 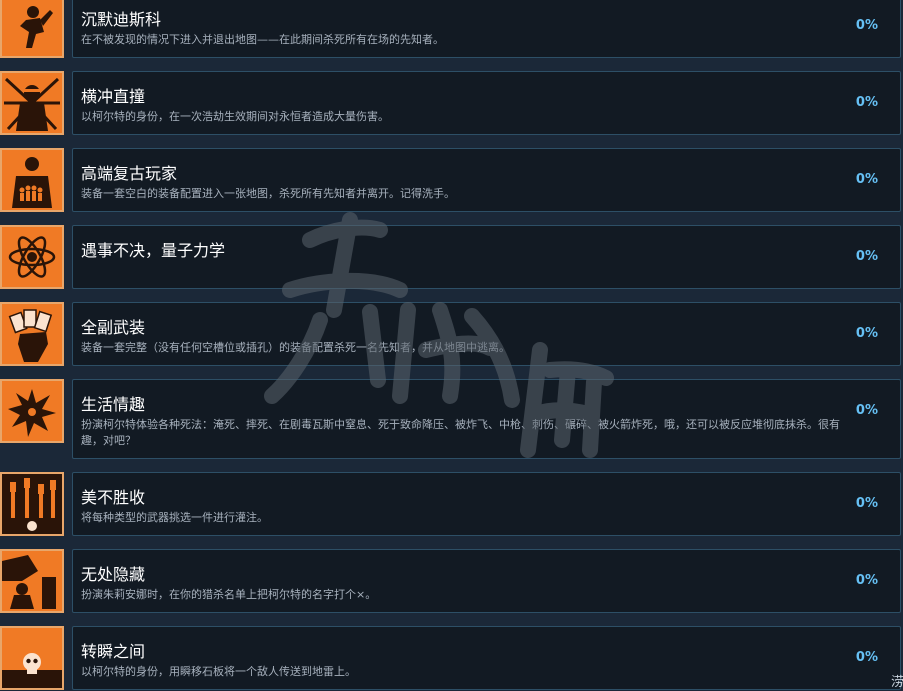 I want to click on achievement-card: 横冲直撞 以柯尔特的身份，在一次浩劫生效期间对永恒者造成大量伤害。 0%, so click(x=486, y=103).